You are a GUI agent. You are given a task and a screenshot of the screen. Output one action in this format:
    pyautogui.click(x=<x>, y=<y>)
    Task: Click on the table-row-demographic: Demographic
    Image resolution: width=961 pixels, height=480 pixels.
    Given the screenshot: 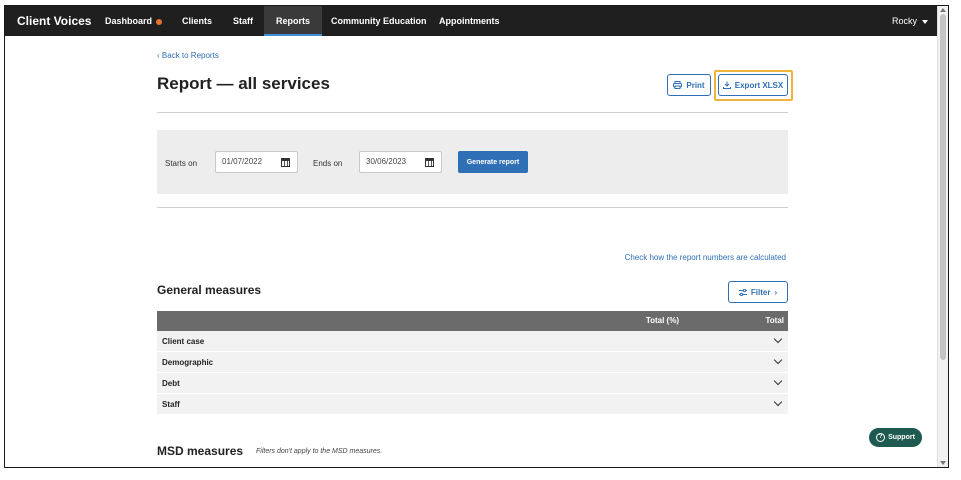 What is the action you would take?
    pyautogui.click(x=472, y=362)
    